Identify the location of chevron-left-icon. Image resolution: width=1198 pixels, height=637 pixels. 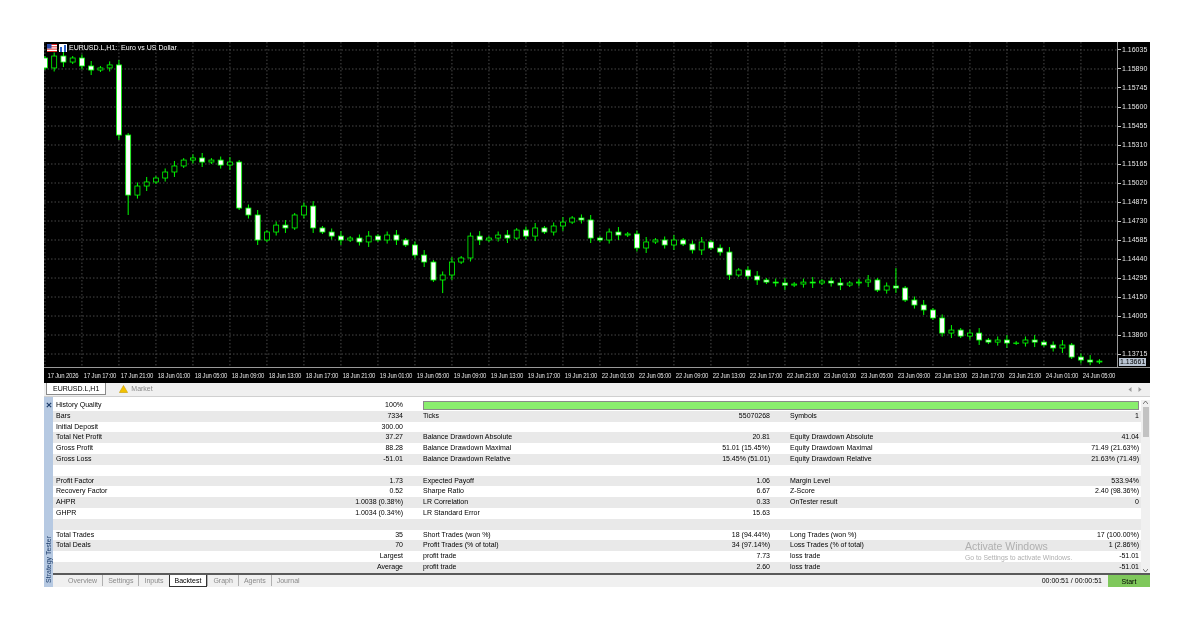
(1130, 389).